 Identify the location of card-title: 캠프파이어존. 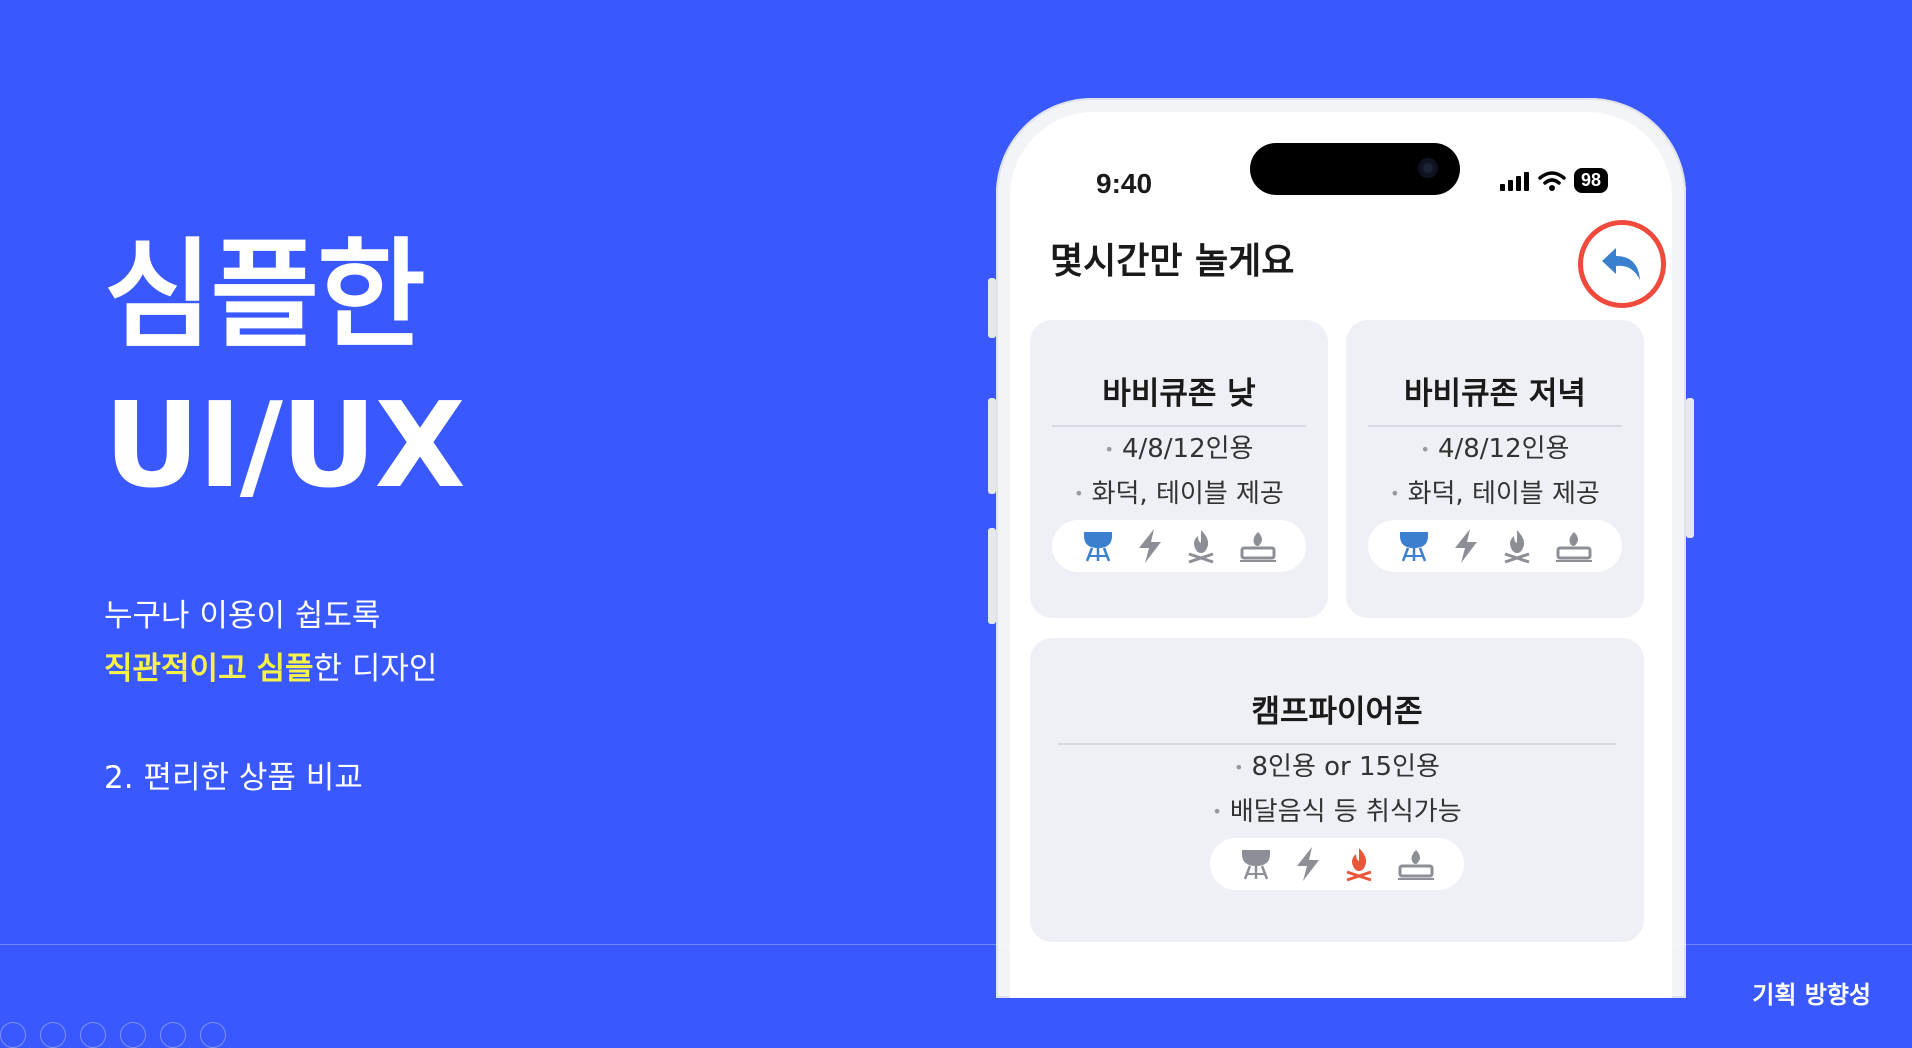
(1337, 691).